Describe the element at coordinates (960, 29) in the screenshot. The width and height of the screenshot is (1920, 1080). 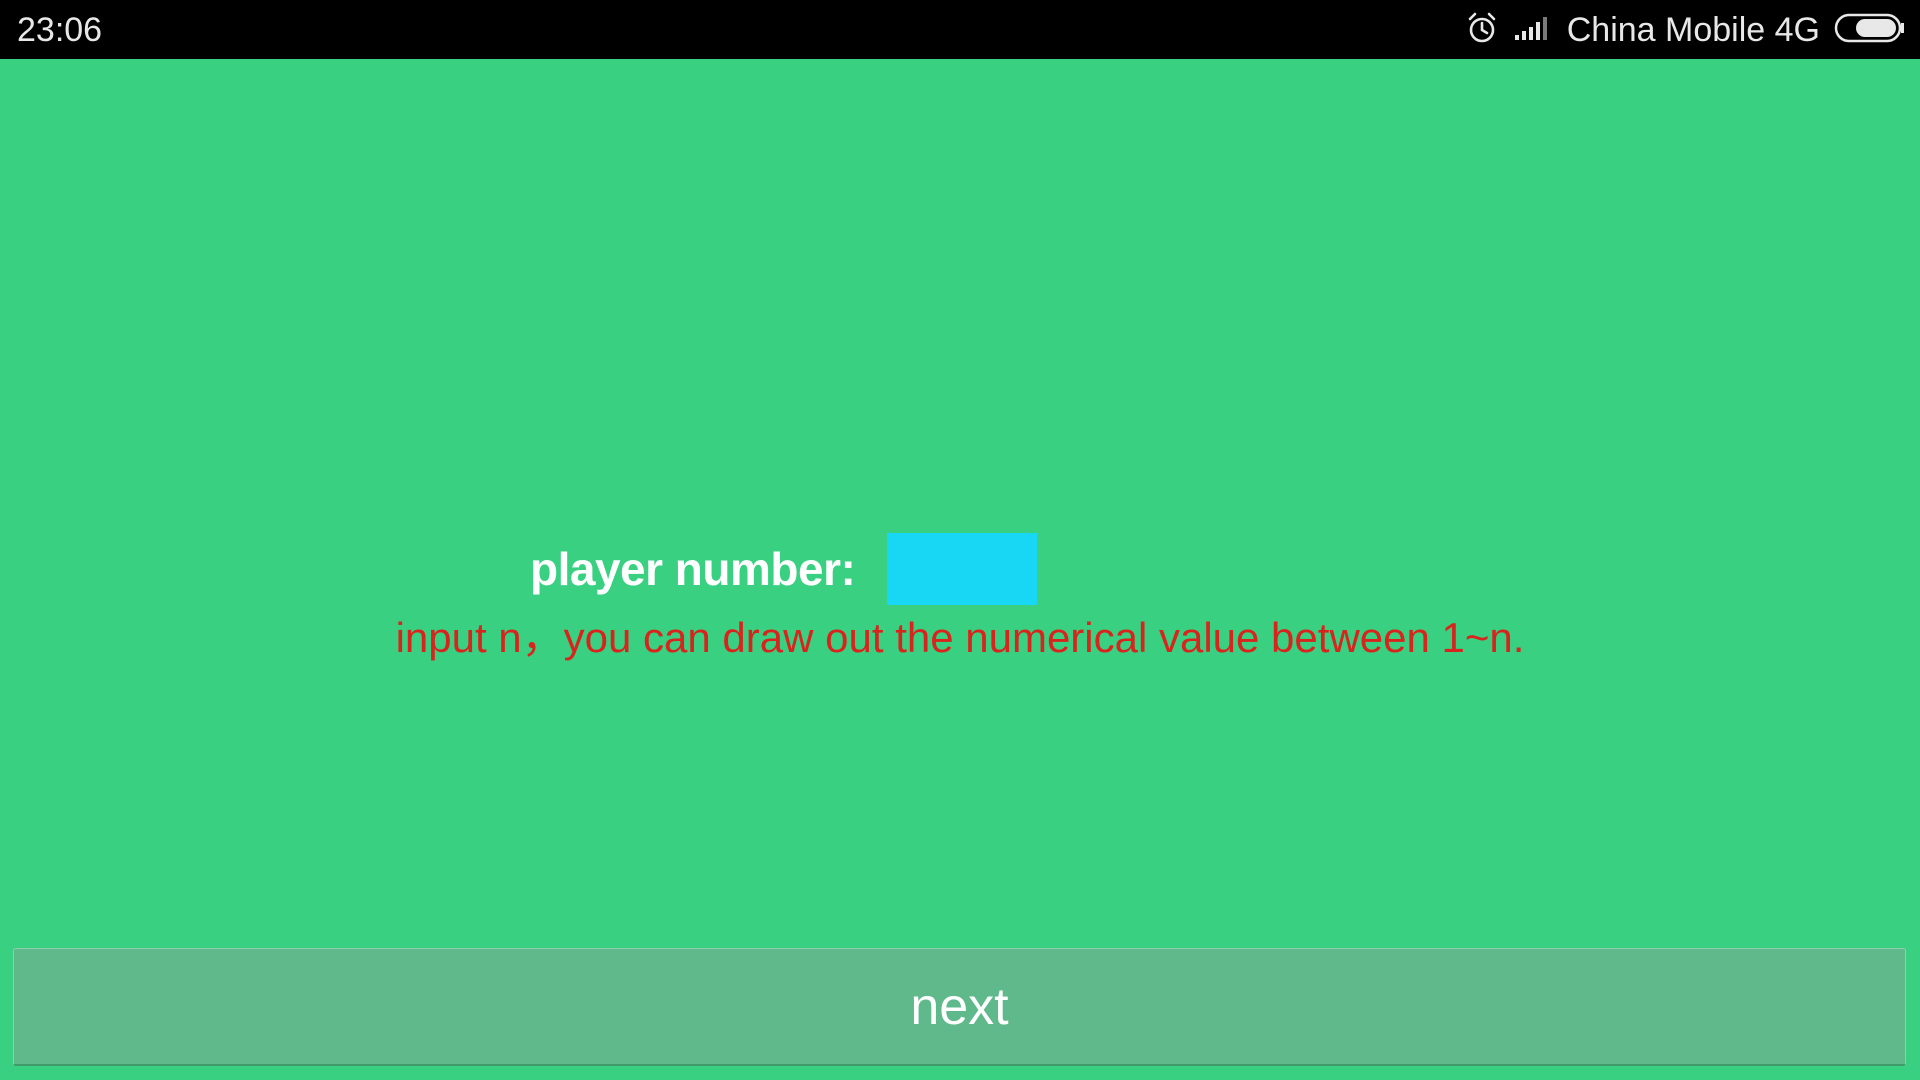
I see `status-bar: 23:06 China Mobile 4G` at that location.